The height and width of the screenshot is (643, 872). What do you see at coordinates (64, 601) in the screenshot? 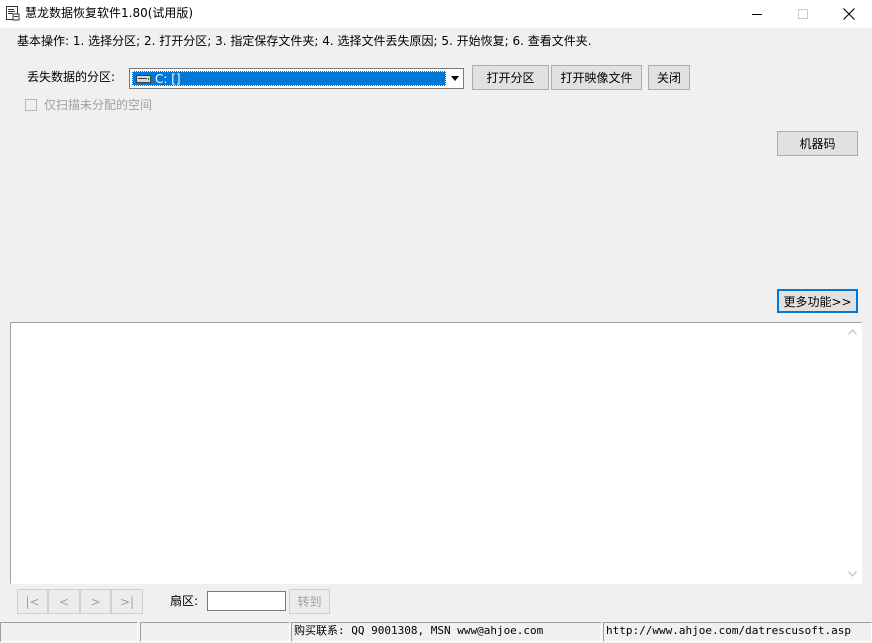
I see `prev-sector-button: <` at bounding box center [64, 601].